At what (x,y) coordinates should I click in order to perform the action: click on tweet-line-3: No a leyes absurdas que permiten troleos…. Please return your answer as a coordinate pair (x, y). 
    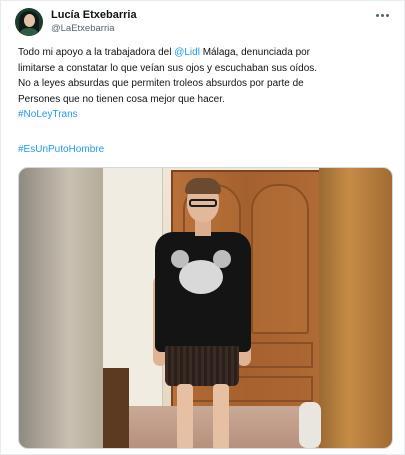
    Looking at the image, I should click on (161, 83).